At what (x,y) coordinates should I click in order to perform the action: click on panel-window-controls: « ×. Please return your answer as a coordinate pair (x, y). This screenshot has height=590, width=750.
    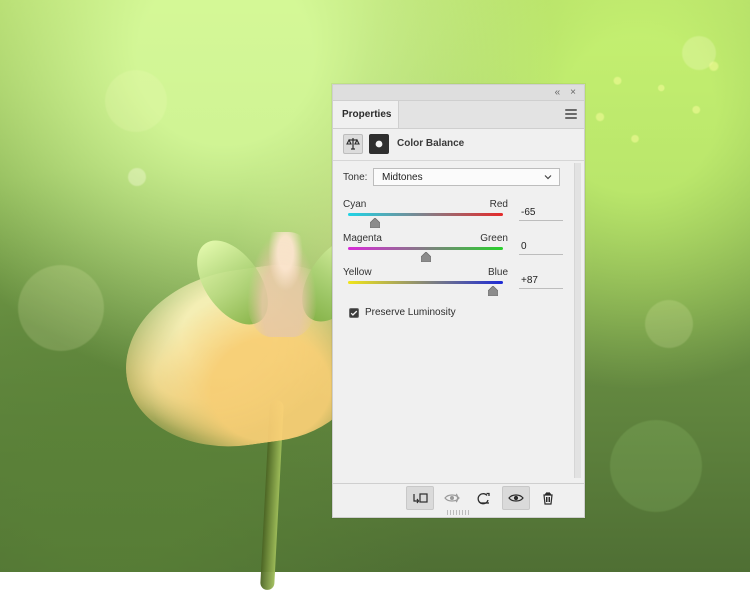
    Looking at the image, I should click on (565, 92).